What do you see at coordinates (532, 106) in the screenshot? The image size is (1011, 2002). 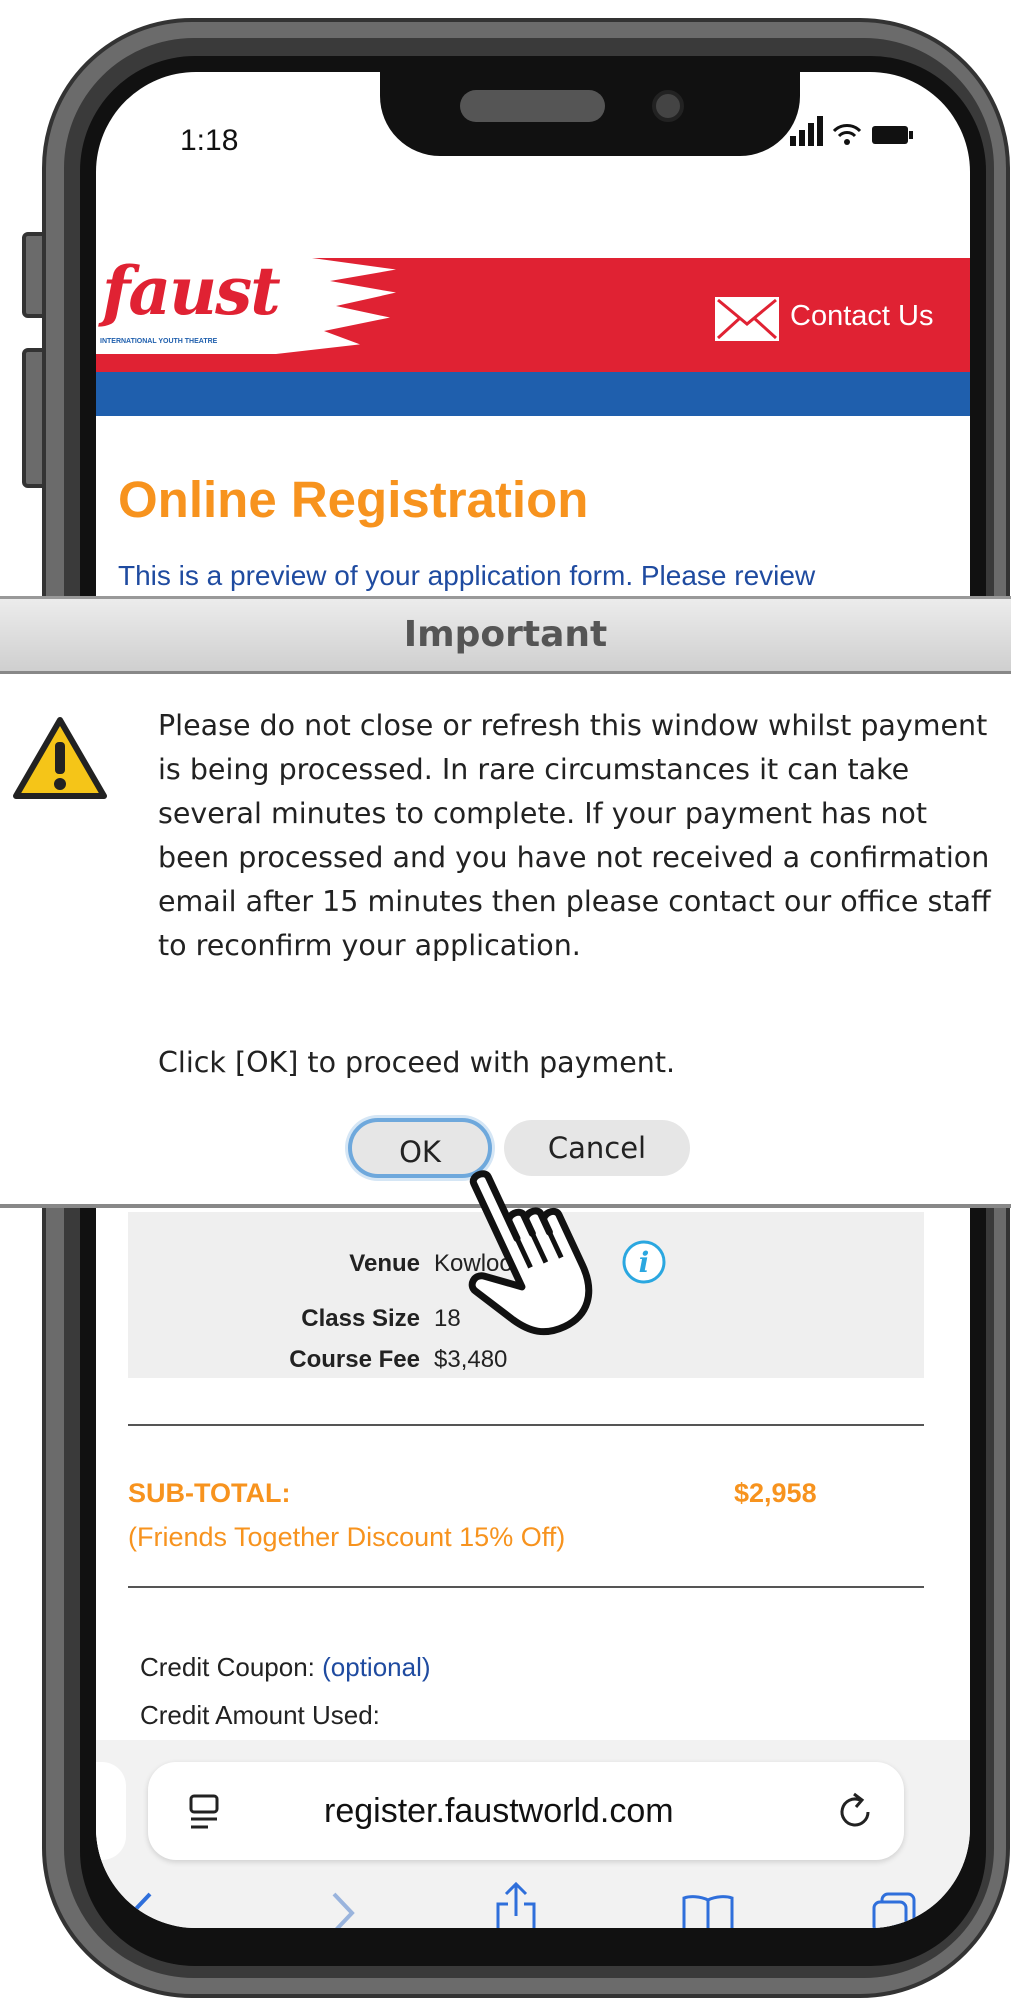 I see `speaker-grille` at bounding box center [532, 106].